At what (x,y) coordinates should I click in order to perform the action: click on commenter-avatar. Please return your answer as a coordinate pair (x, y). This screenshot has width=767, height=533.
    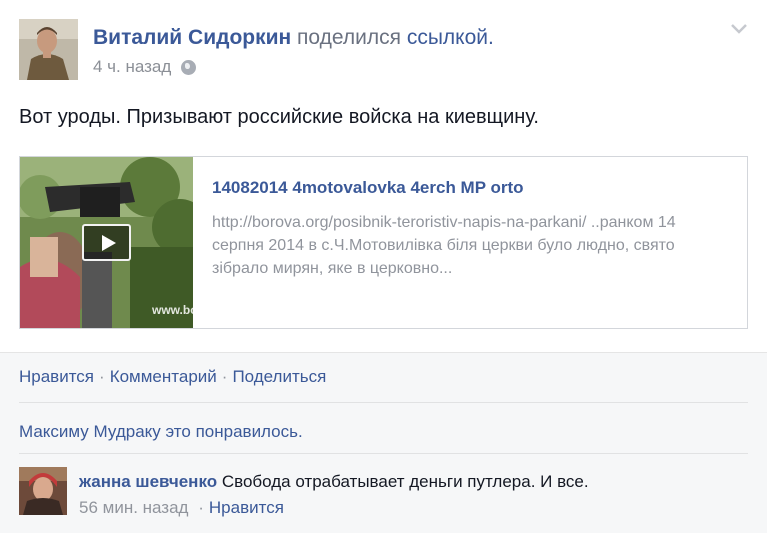
    Looking at the image, I should click on (43, 491).